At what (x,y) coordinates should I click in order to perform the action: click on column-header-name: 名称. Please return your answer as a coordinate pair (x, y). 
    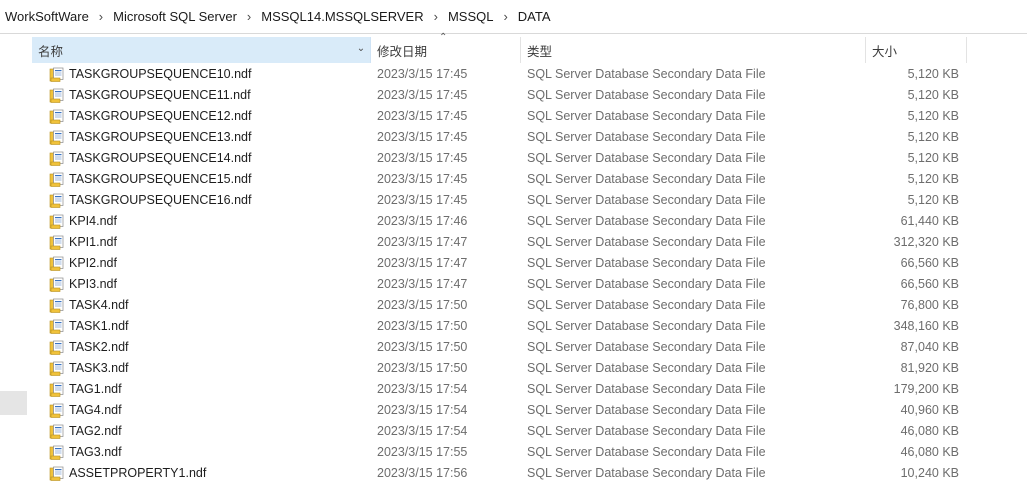
    Looking at the image, I should click on (201, 50).